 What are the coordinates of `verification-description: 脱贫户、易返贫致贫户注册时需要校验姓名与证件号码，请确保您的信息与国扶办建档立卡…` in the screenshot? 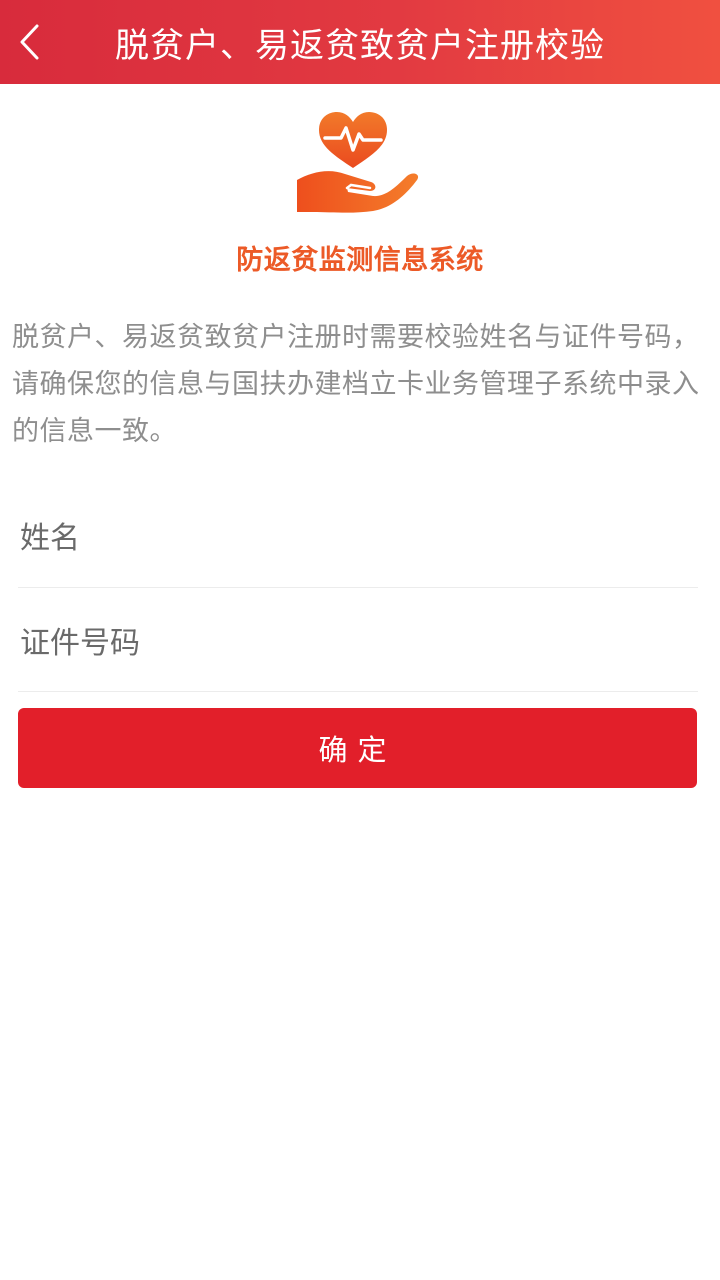 It's located at (356, 384).